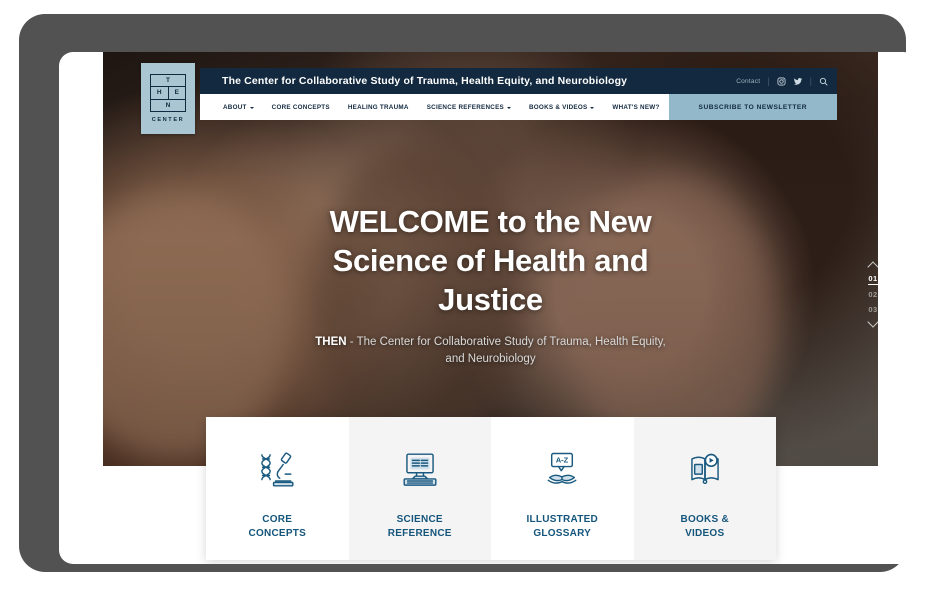  I want to click on card-label: CORE CONCEPTS, so click(277, 526).